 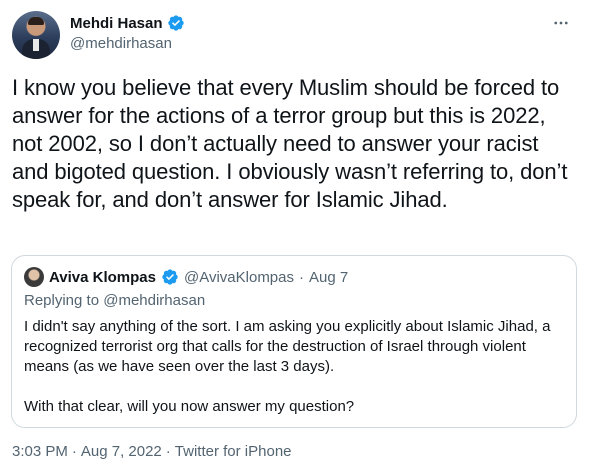 What do you see at coordinates (561, 23) in the screenshot?
I see `more-horizontal-icon` at bounding box center [561, 23].